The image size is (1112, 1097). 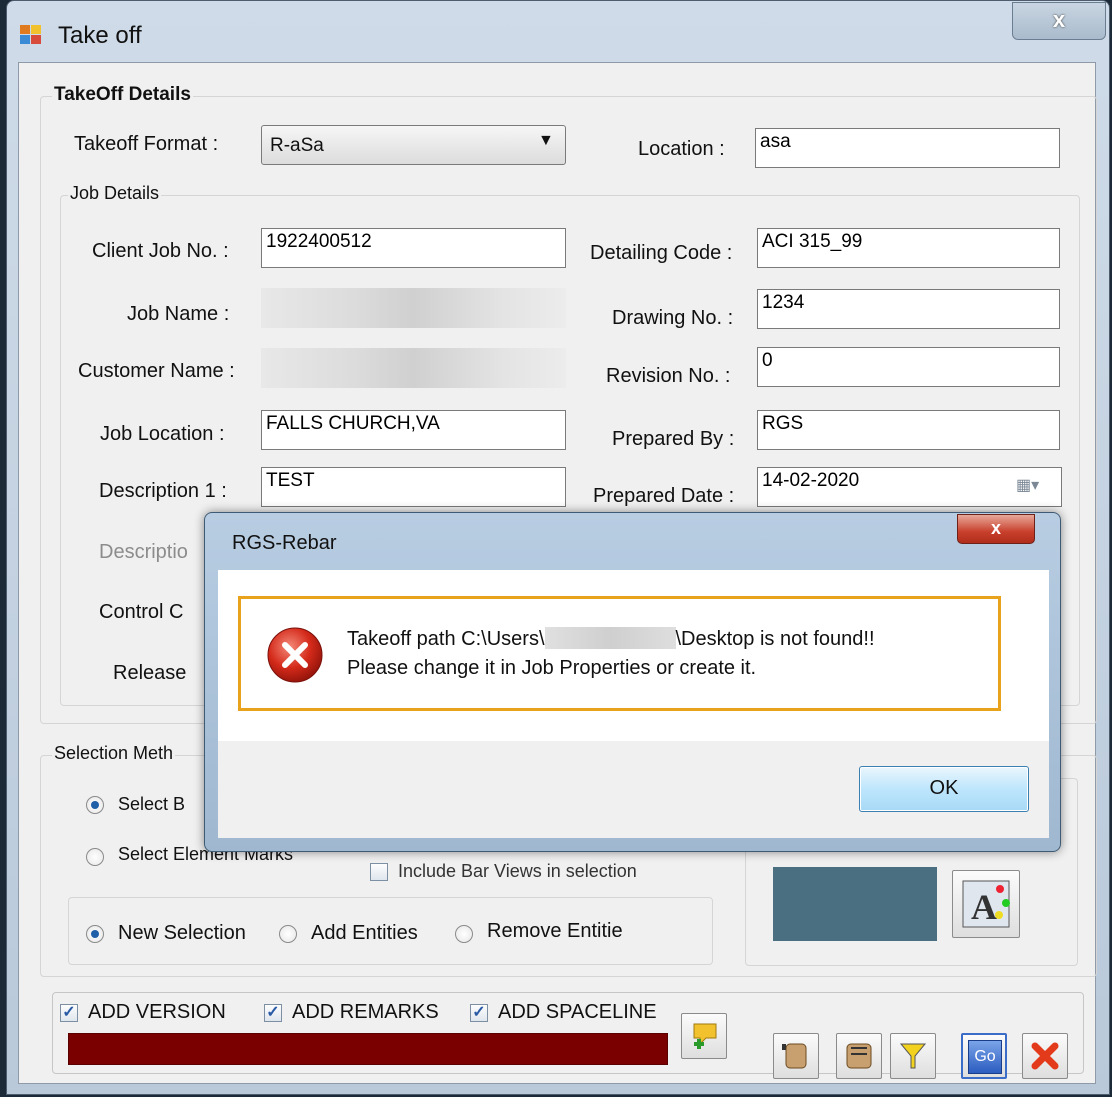 What do you see at coordinates (379, 872) in the screenshot?
I see `include-bar-views-checkbox` at bounding box center [379, 872].